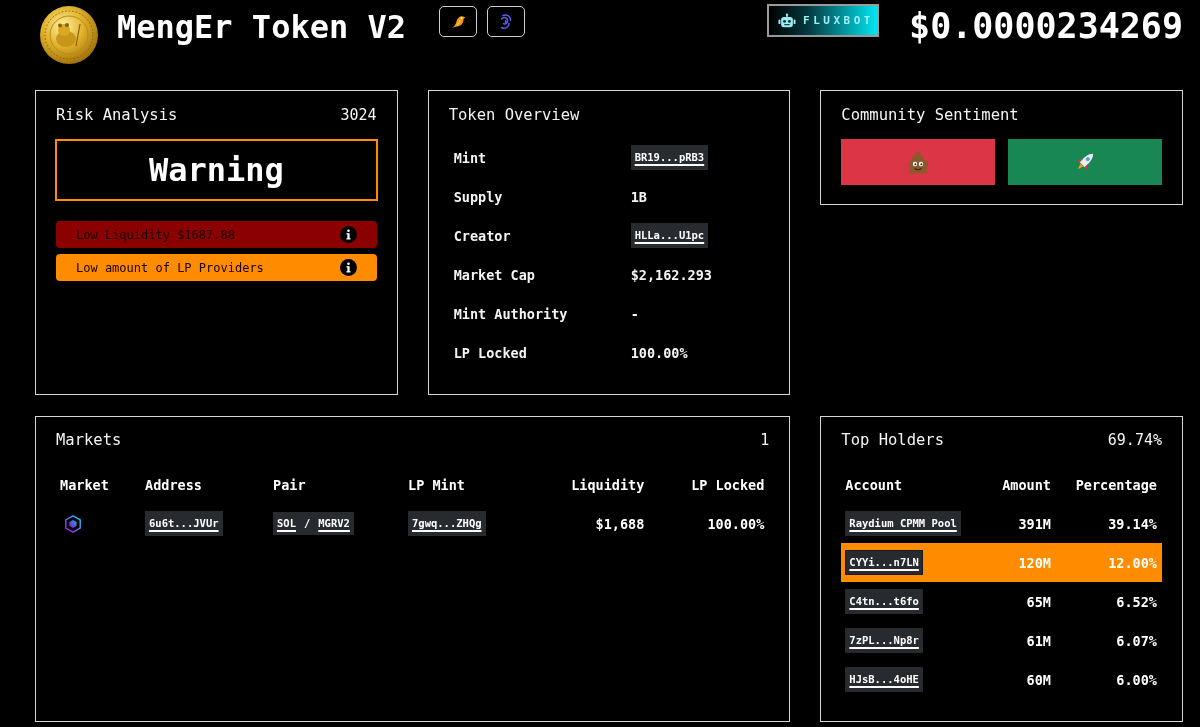 Image resolution: width=1200 pixels, height=727 pixels. Describe the element at coordinates (490, 352) in the screenshot. I see `field-label: LP Locked` at that location.